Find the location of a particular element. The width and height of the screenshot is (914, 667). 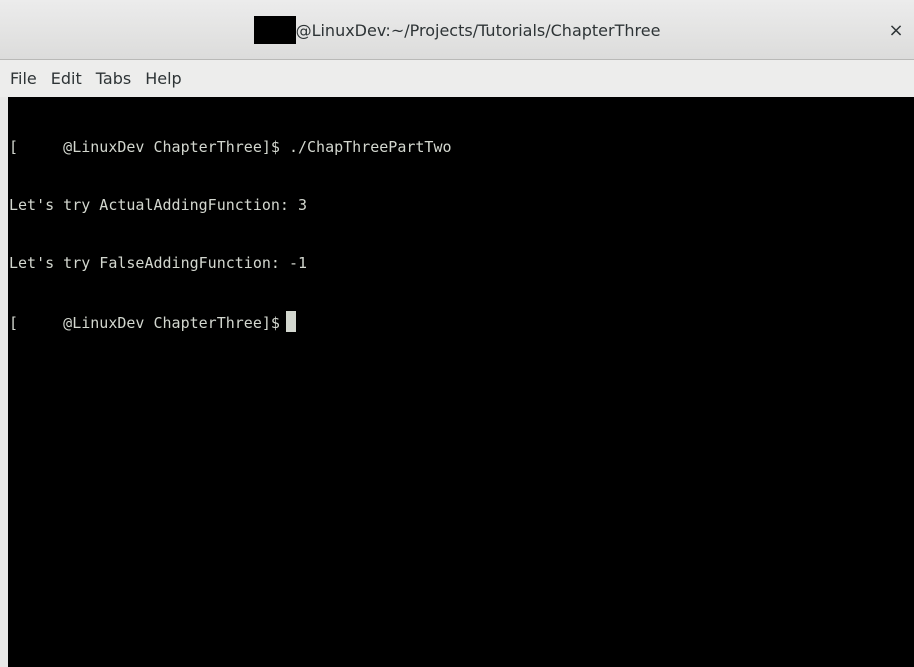

terminal-line-prompt: [ @LinuxDev ChapterThree]$ is located at coordinates (457, 322).